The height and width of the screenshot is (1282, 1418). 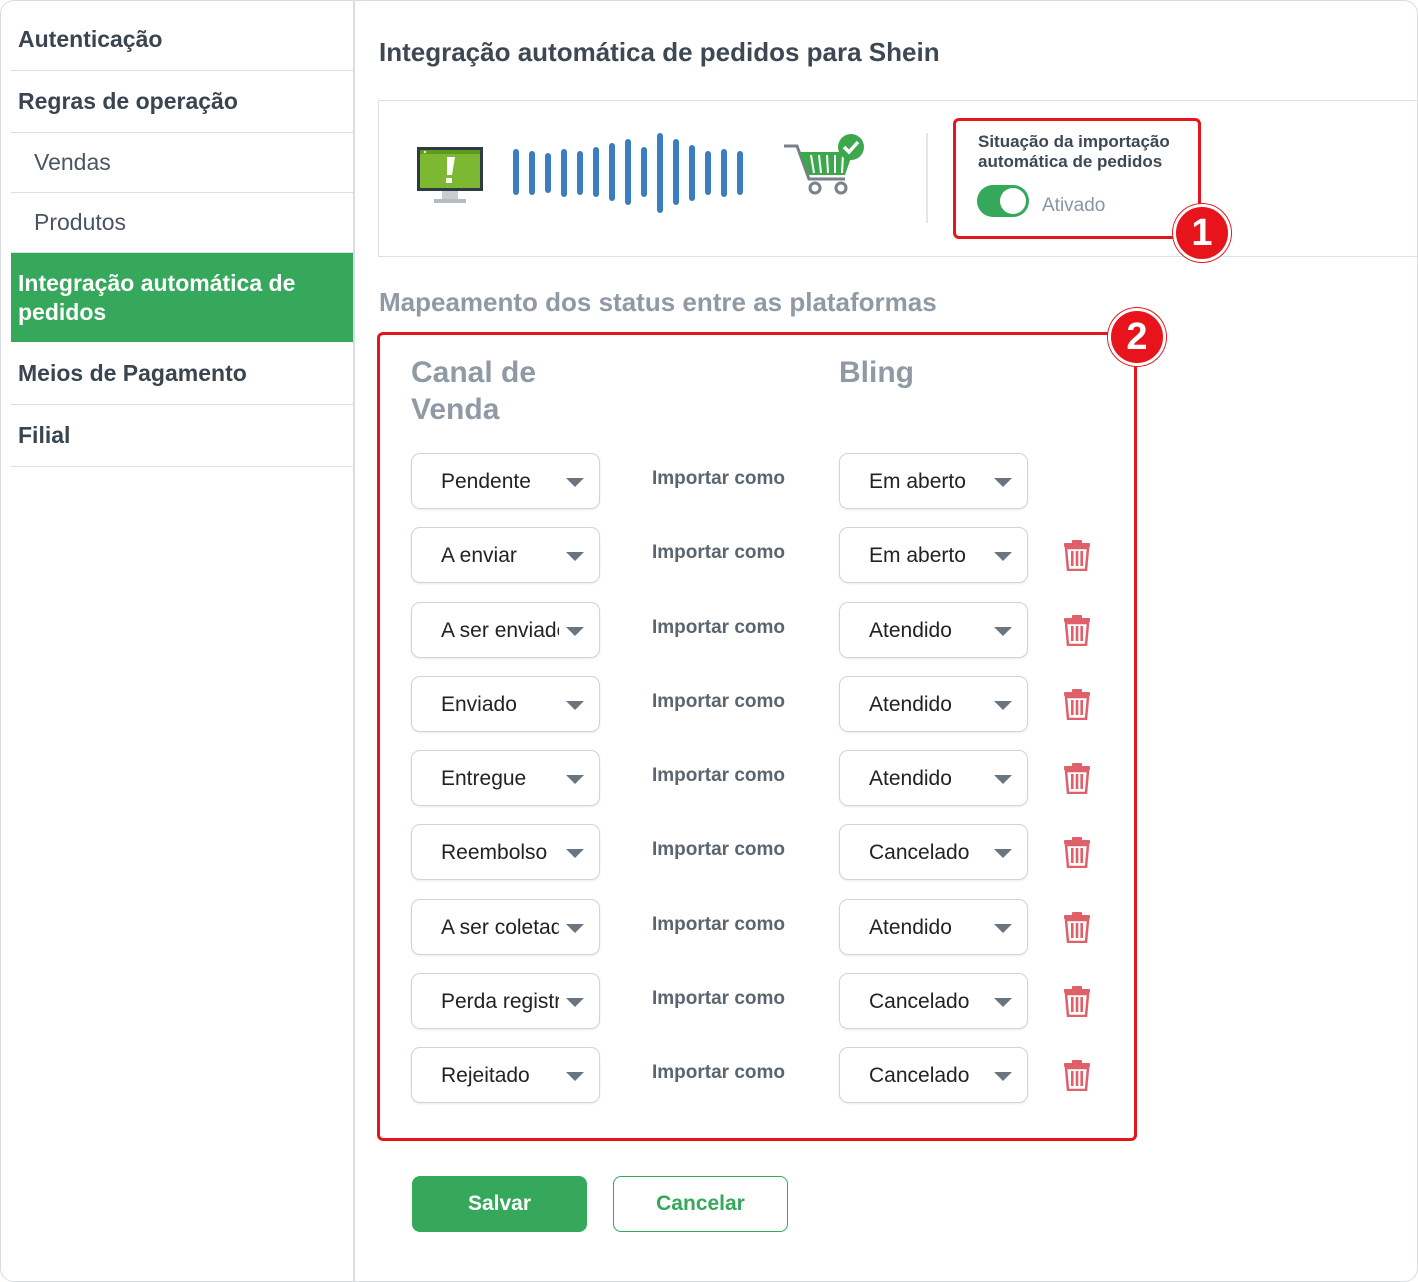 I want to click on channel-status-select: Reembolso, so click(x=505, y=852).